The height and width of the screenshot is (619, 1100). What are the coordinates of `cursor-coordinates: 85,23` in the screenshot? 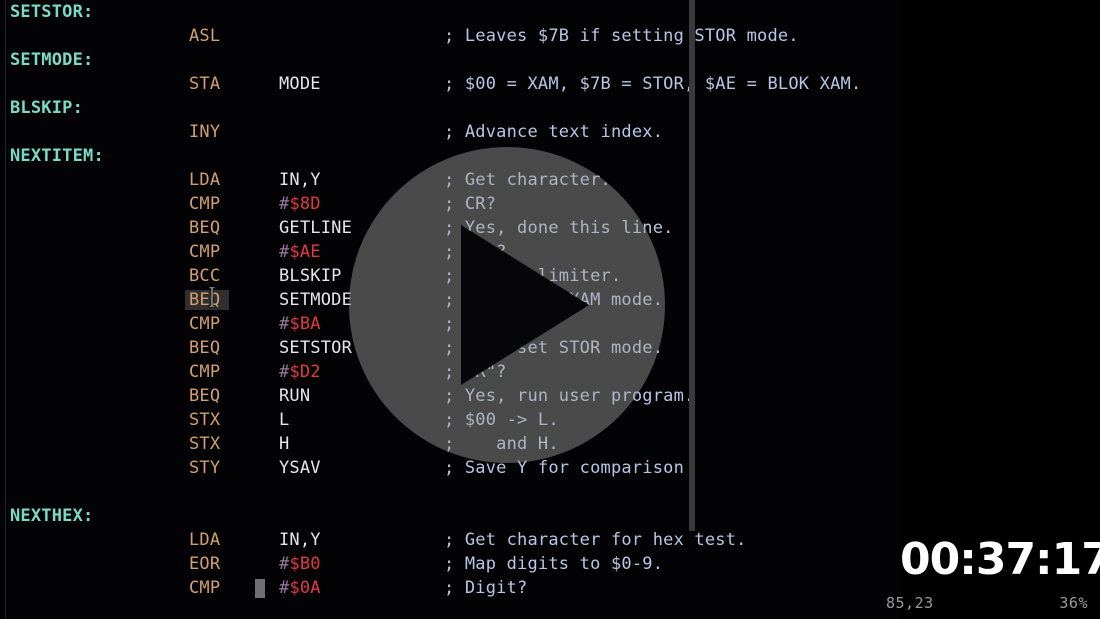 It's located at (910, 603).